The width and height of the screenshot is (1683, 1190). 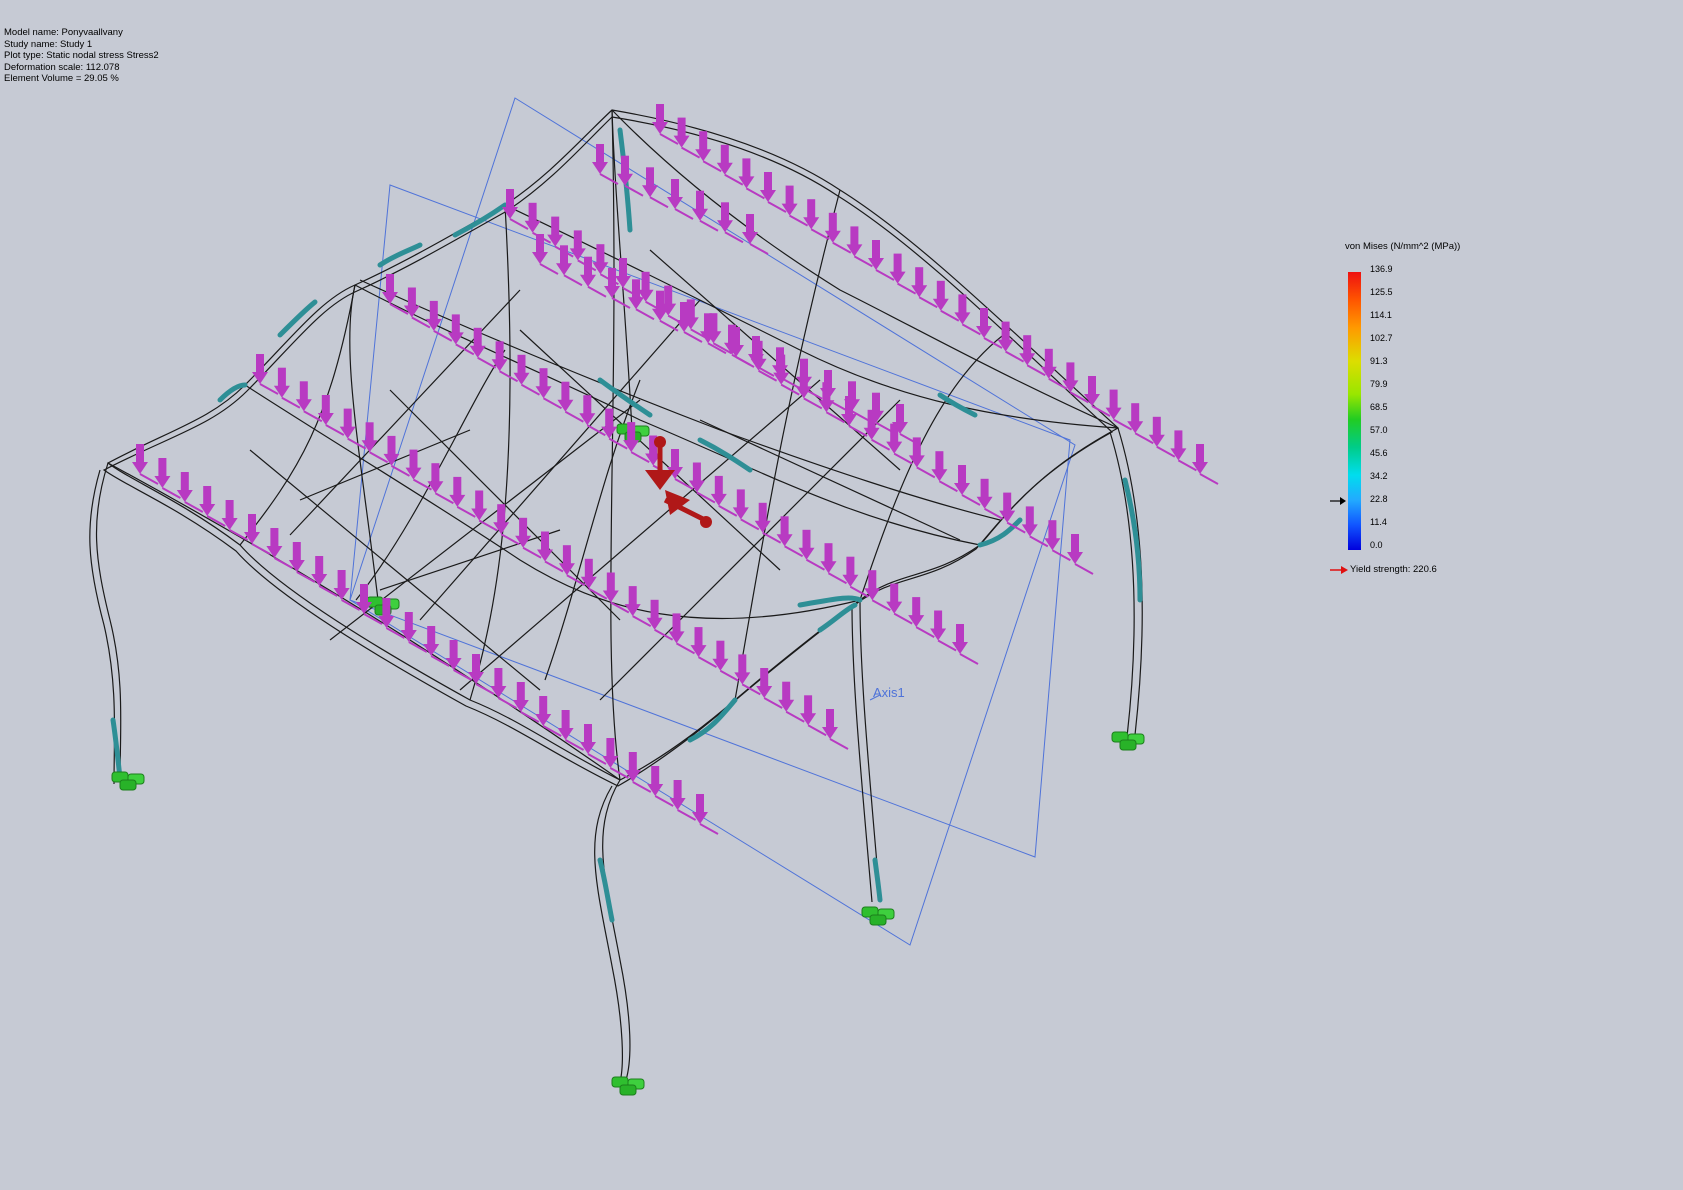 I want to click on yield-strength-row: Yield strength: 220.6, so click(x=1383, y=569).